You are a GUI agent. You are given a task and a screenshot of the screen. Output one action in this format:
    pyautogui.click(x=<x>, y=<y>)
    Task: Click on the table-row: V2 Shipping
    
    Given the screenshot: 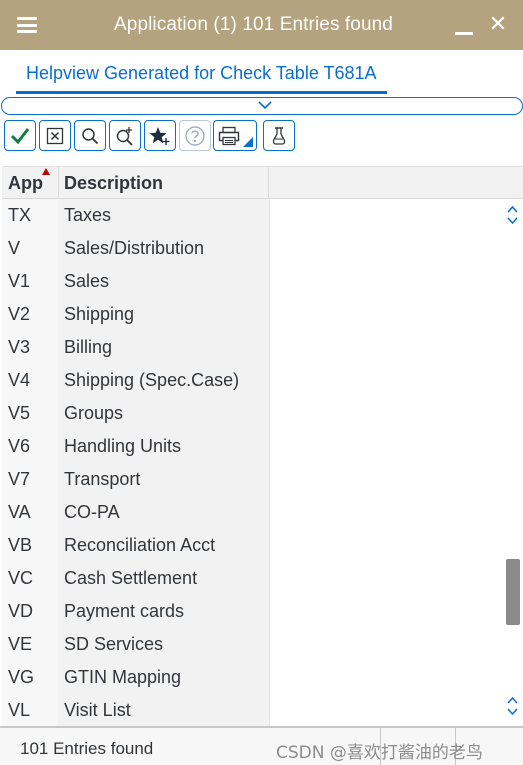 What is the action you would take?
    pyautogui.click(x=252, y=314)
    